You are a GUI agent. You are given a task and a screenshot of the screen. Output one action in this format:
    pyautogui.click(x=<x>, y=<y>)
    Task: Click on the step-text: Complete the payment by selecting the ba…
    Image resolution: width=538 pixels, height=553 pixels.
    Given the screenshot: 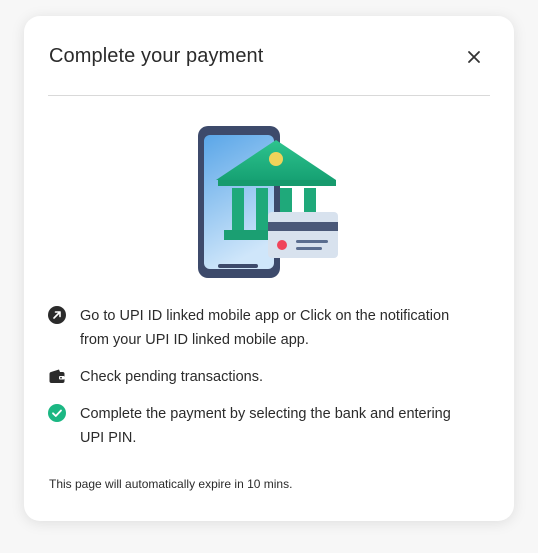 What is the action you would take?
    pyautogui.click(x=265, y=426)
    